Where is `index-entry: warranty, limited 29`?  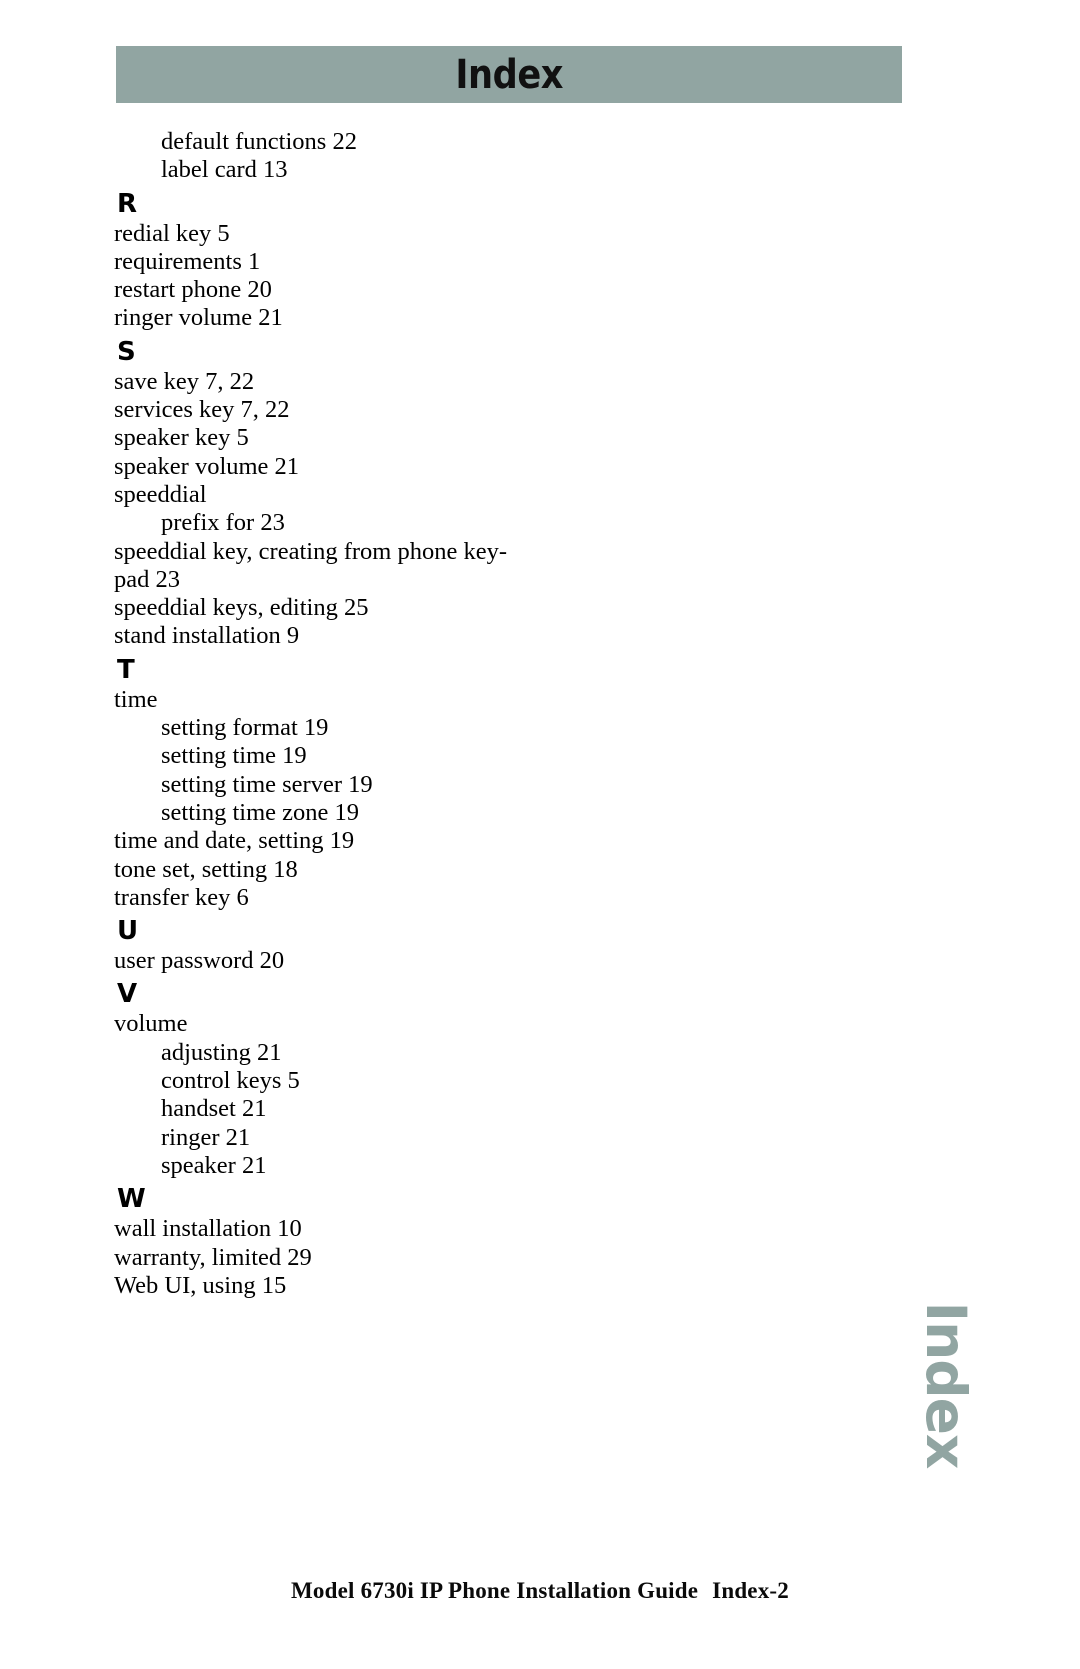
index-entry: warranty, limited 29 is located at coordinates (213, 1257).